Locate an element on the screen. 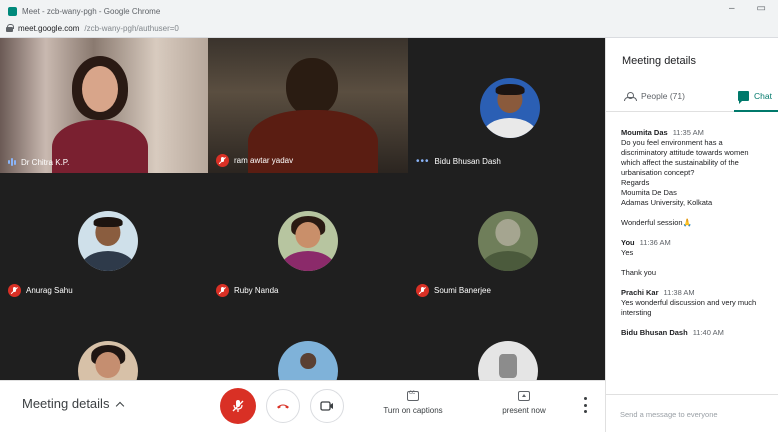  chat-icon is located at coordinates (743, 97).